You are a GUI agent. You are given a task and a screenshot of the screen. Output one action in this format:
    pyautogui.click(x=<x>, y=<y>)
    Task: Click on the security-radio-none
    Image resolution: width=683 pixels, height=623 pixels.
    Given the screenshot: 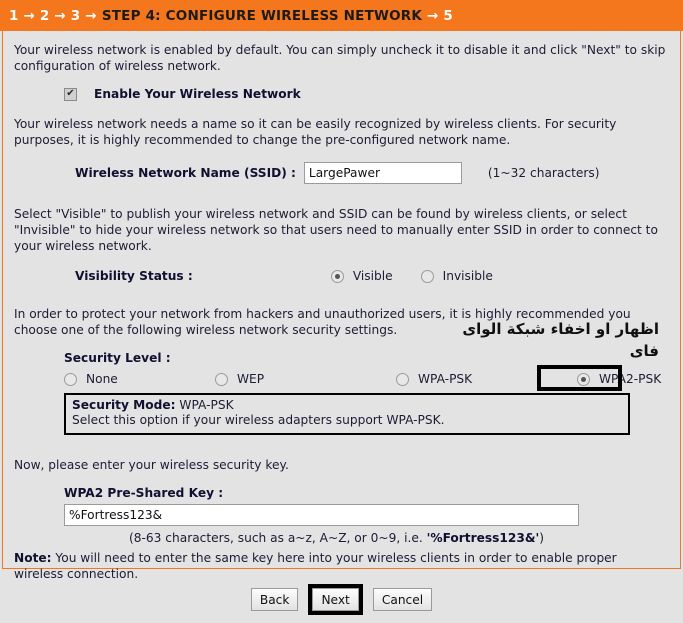 What is the action you would take?
    pyautogui.click(x=70, y=379)
    